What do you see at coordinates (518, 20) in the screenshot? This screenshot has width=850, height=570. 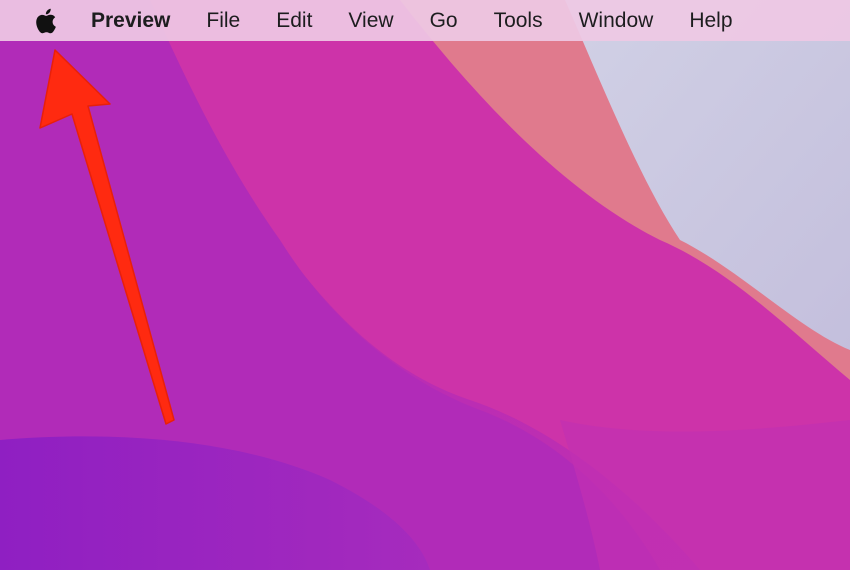 I see `menu-tools: Tools` at bounding box center [518, 20].